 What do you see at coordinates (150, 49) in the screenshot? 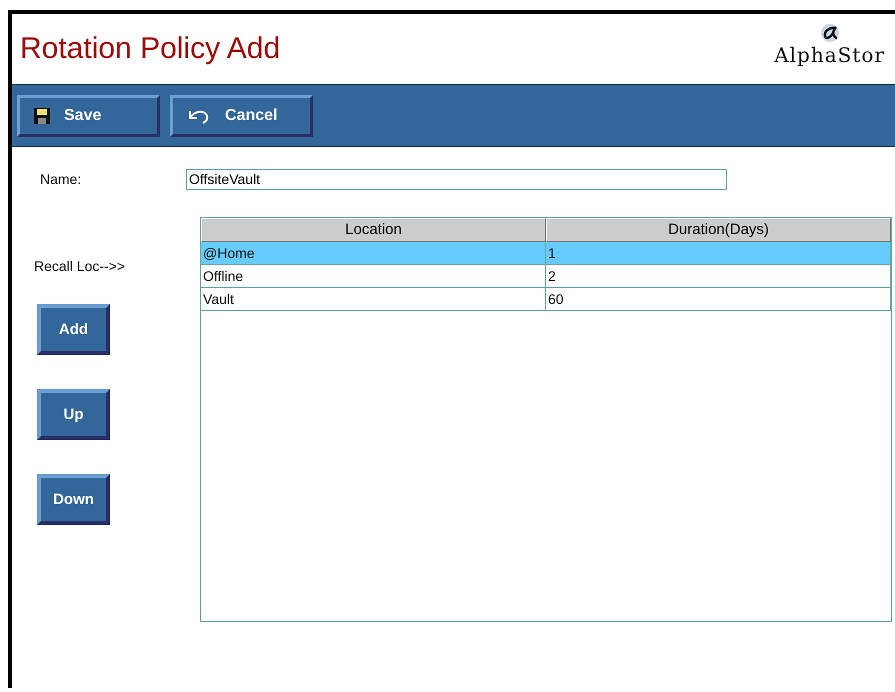
I see `page-title: Rotation Policy Add` at bounding box center [150, 49].